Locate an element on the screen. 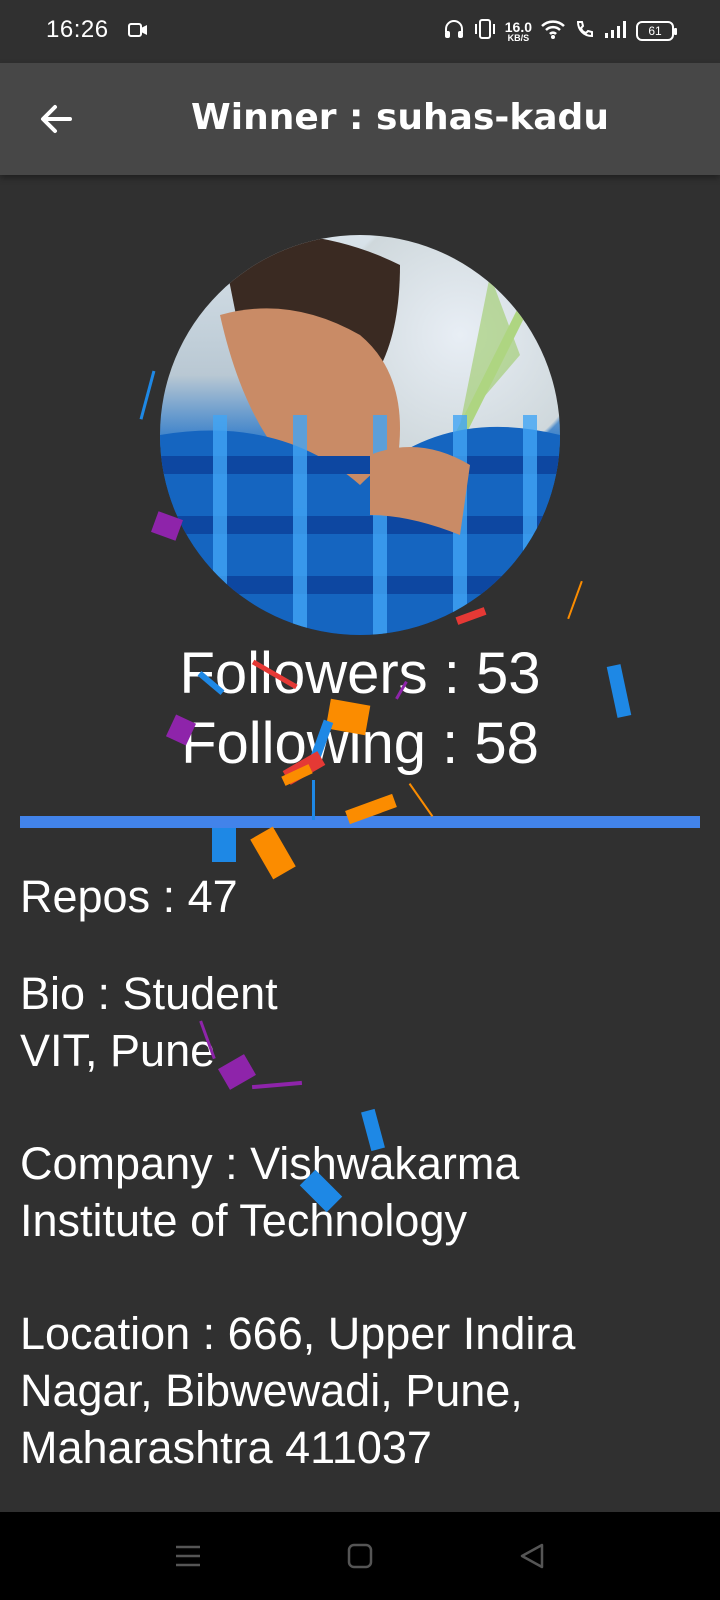 The height and width of the screenshot is (1600, 720). back-button is located at coordinates (56, 119).